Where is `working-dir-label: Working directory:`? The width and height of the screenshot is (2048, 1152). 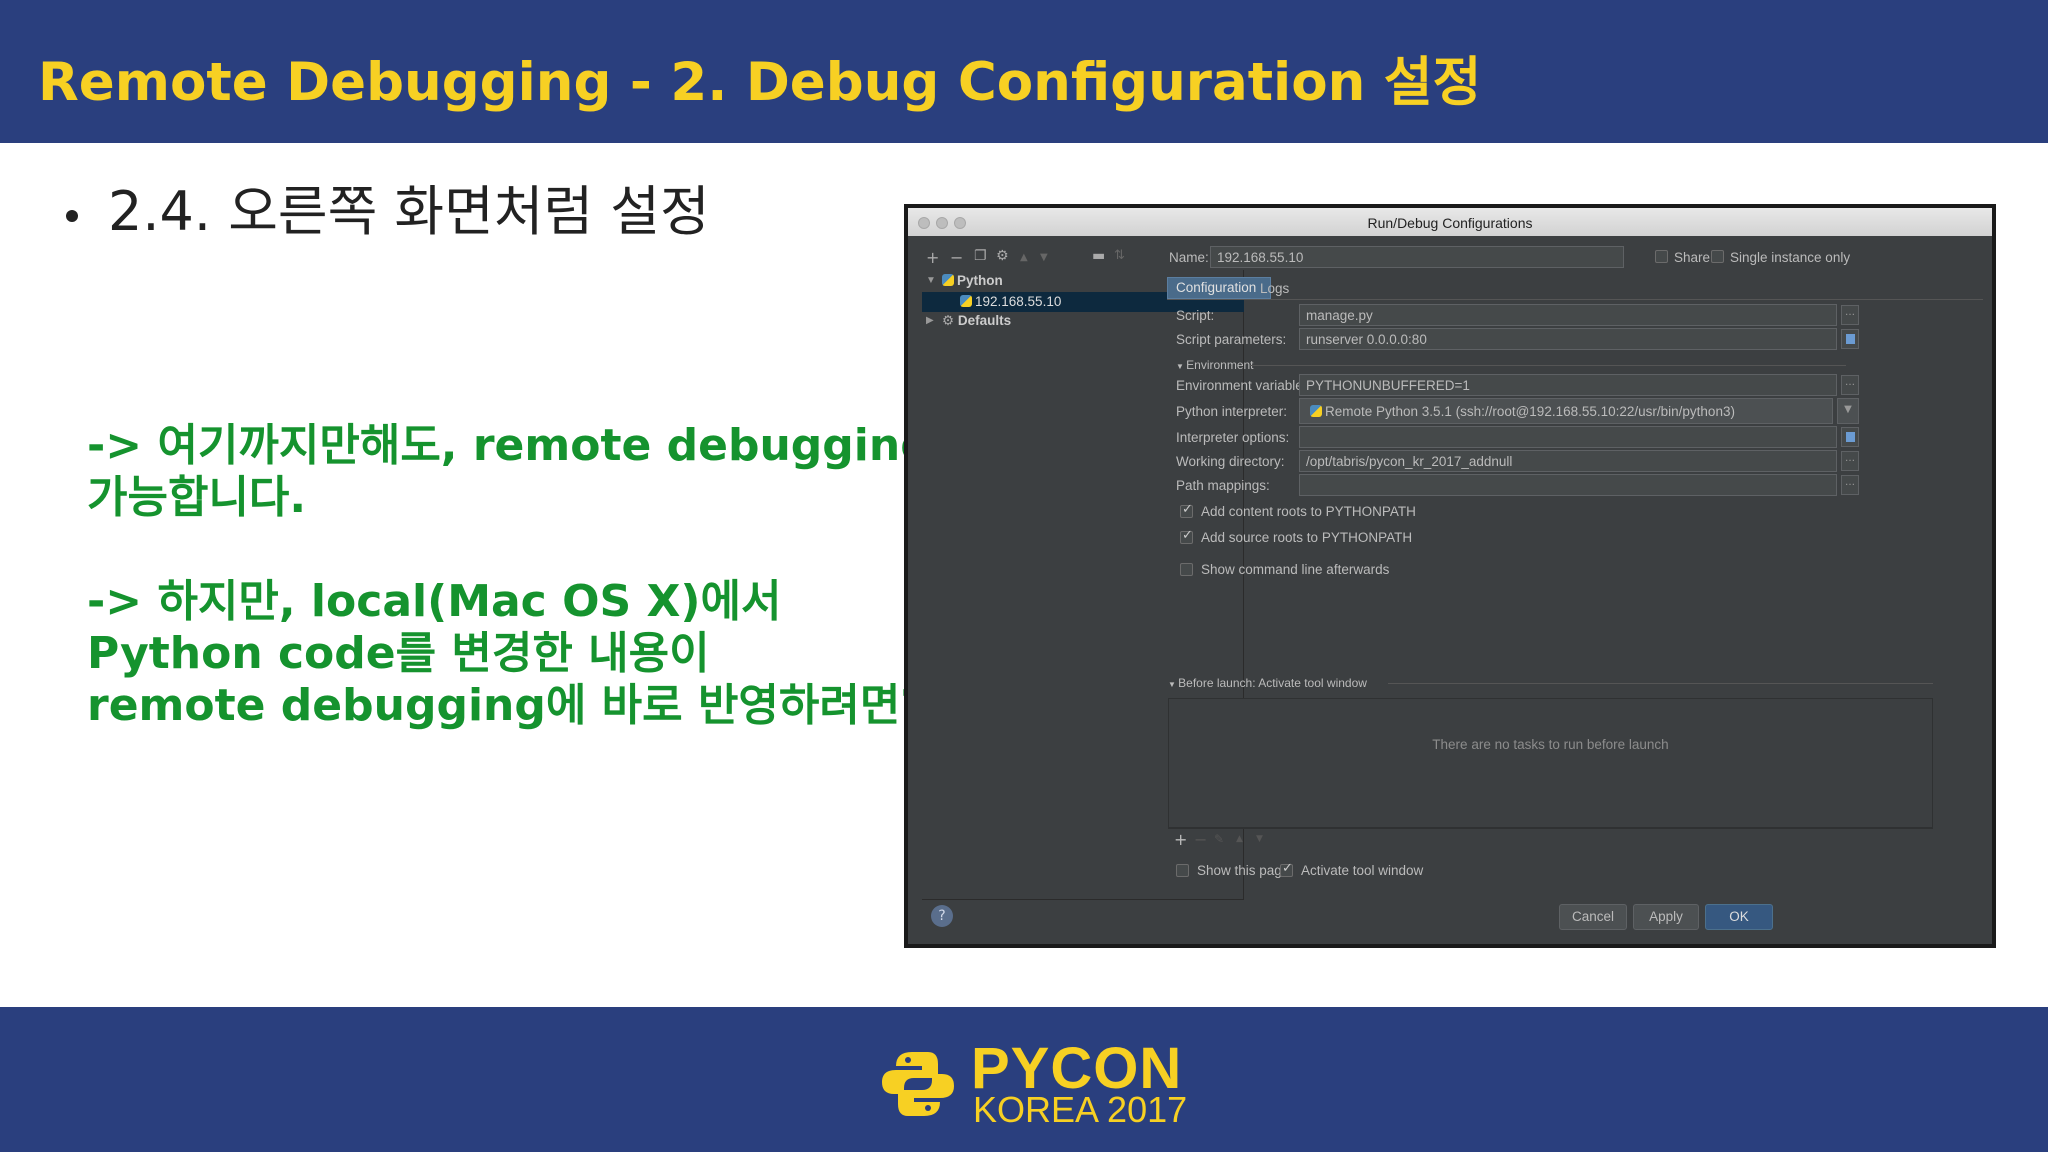
working-dir-label: Working directory: is located at coordinates (1230, 461).